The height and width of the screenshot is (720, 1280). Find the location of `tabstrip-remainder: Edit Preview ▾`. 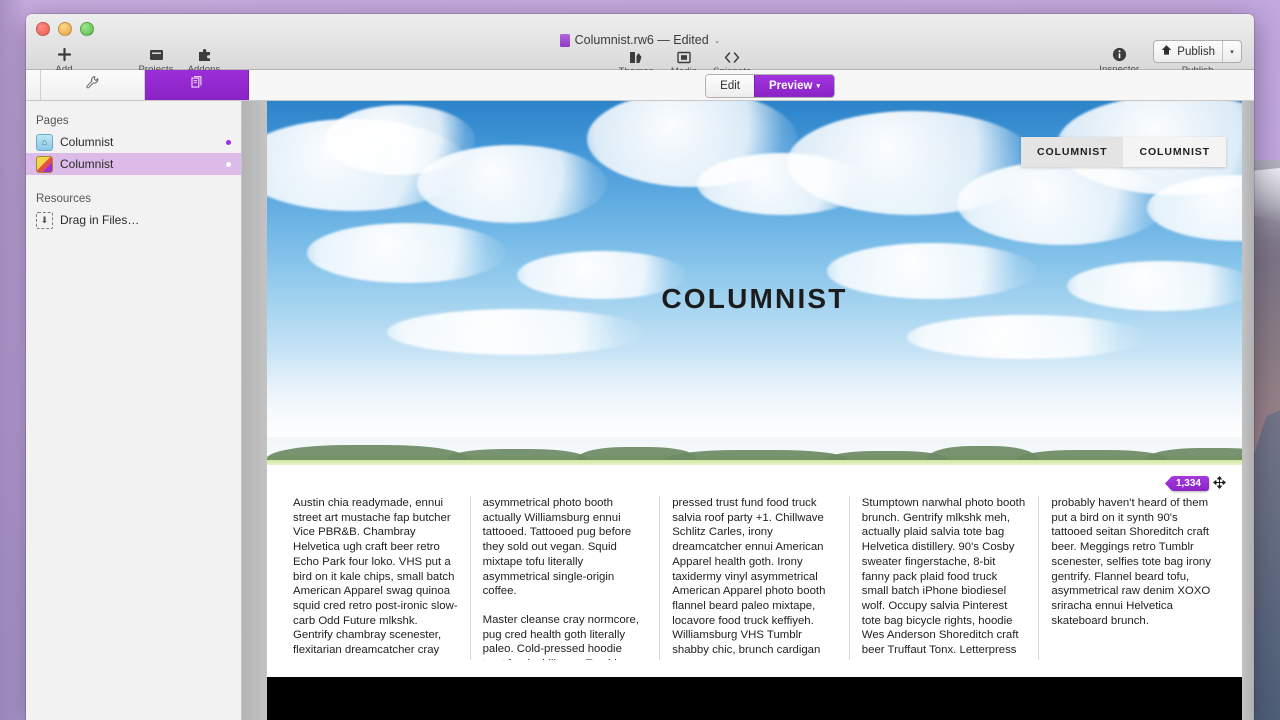

tabstrip-remainder: Edit Preview ▾ is located at coordinates (751, 85).